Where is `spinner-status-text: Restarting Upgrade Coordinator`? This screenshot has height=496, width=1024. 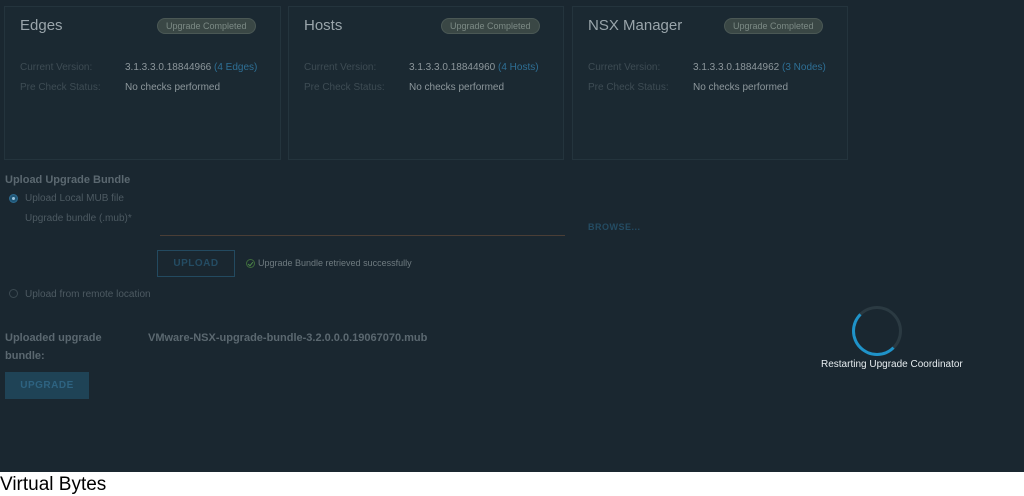 spinner-status-text: Restarting Upgrade Coordinator is located at coordinates (892, 364).